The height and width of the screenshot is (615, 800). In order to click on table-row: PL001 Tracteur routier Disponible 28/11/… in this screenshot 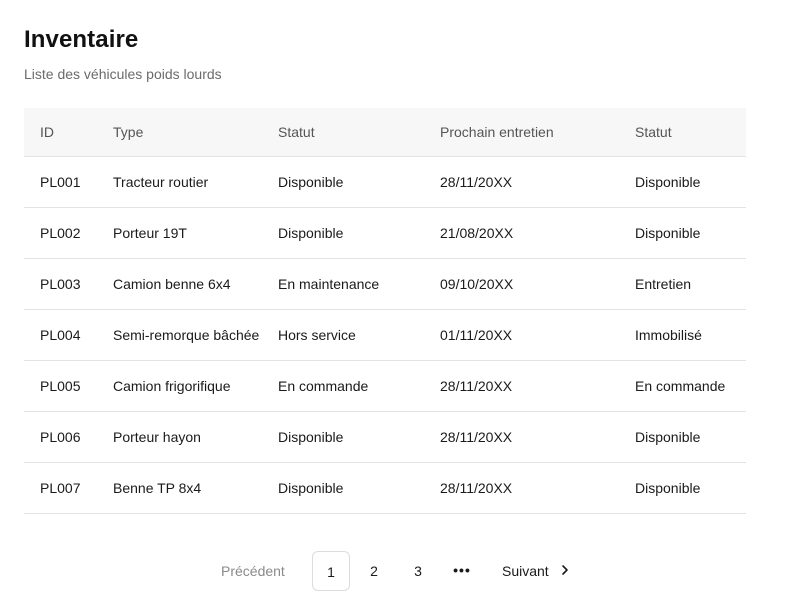, I will do `click(385, 182)`.